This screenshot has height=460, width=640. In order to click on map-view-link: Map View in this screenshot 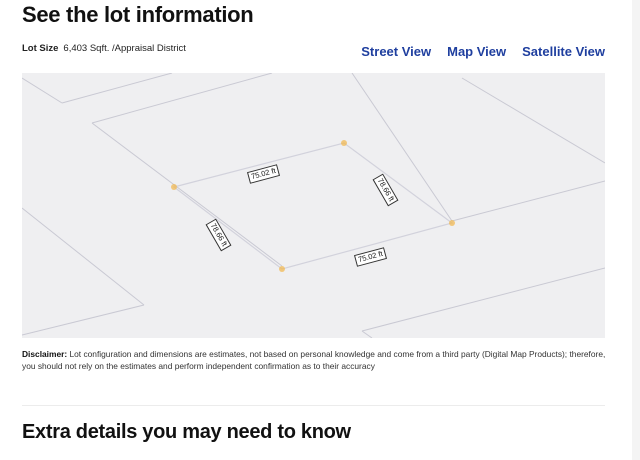, I will do `click(476, 52)`.